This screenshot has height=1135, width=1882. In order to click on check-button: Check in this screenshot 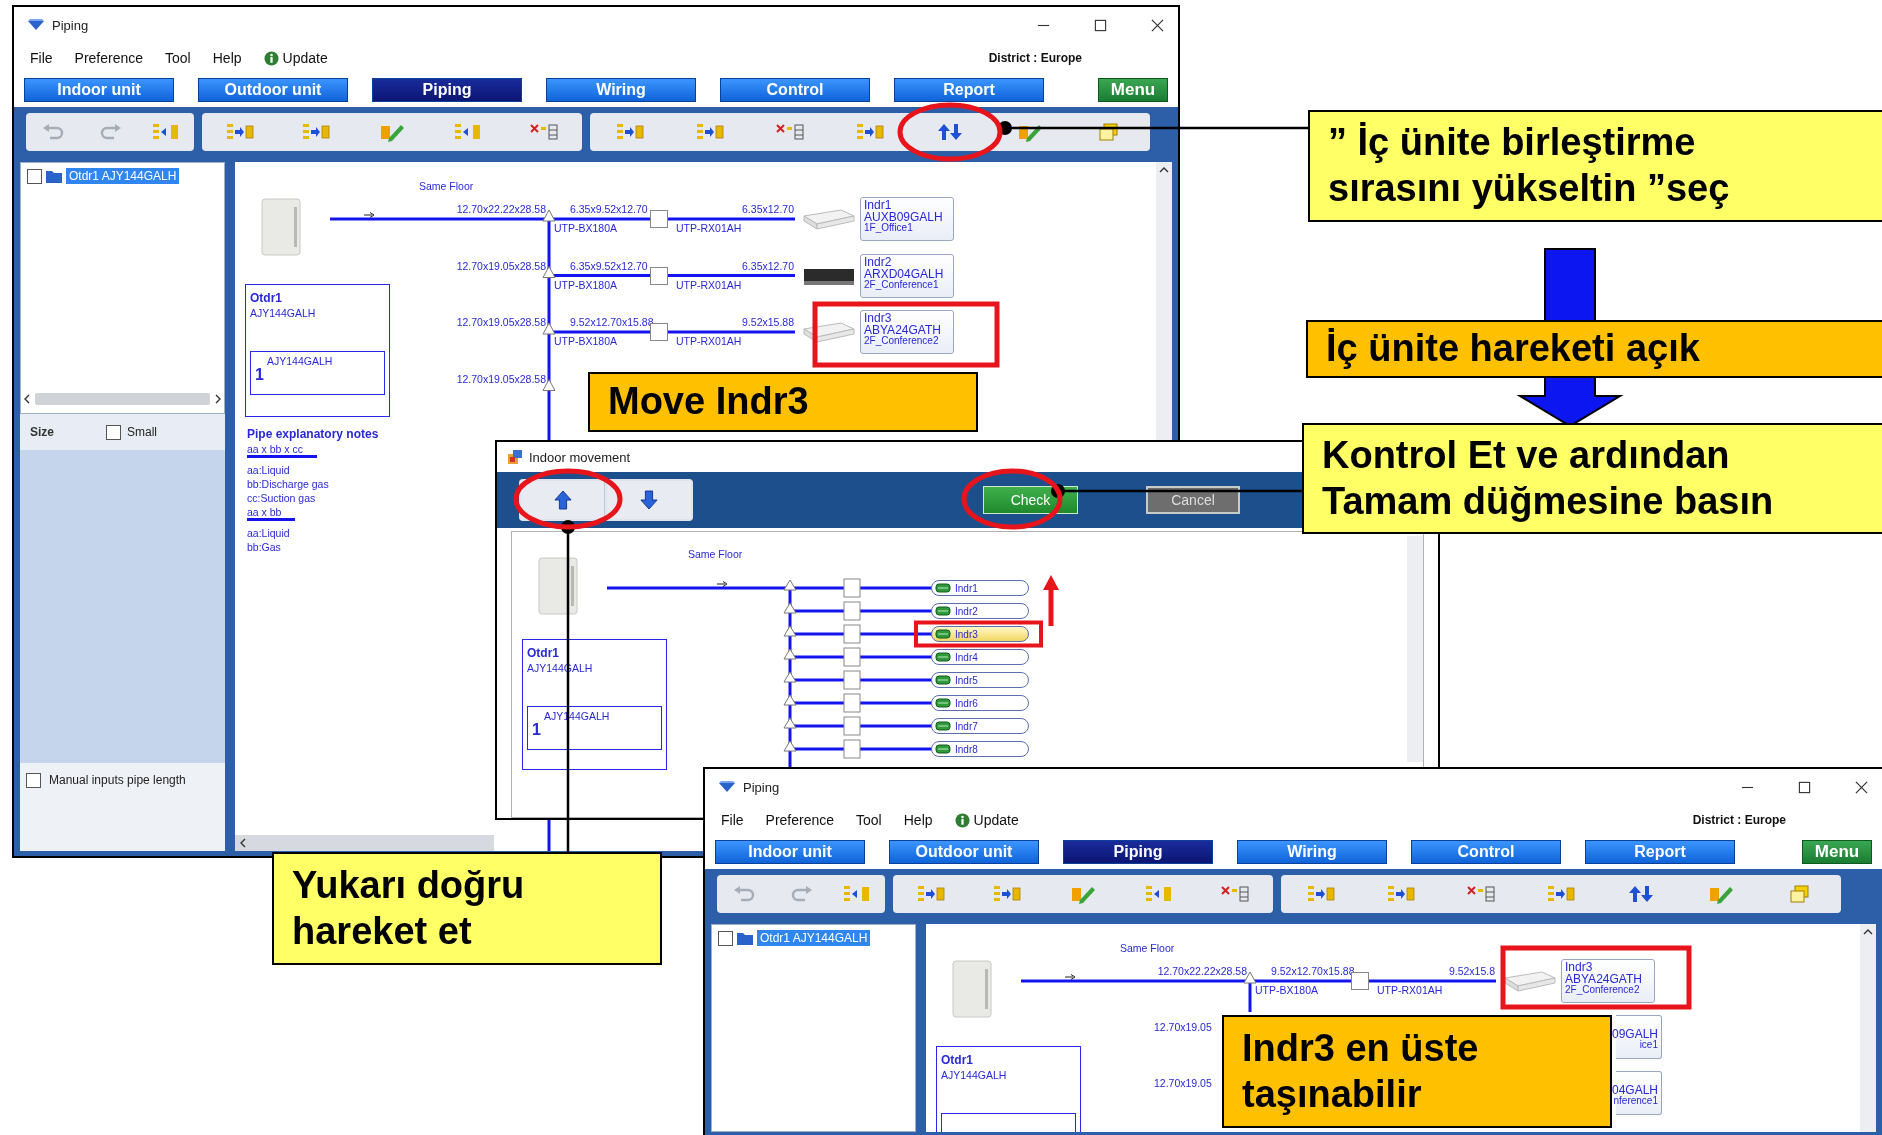, I will do `click(1030, 500)`.